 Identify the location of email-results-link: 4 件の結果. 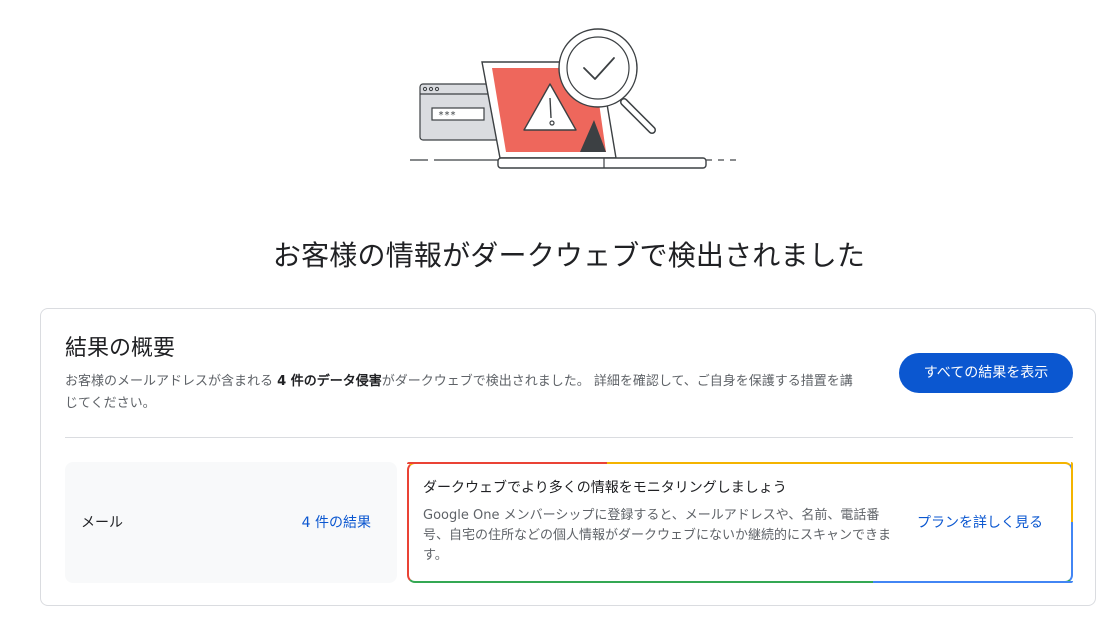
(336, 523).